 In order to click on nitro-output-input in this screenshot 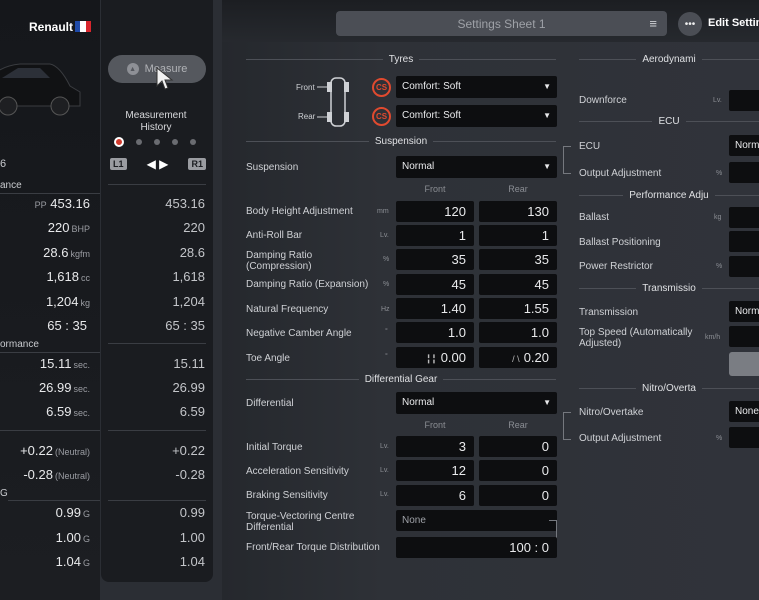, I will do `click(744, 437)`.